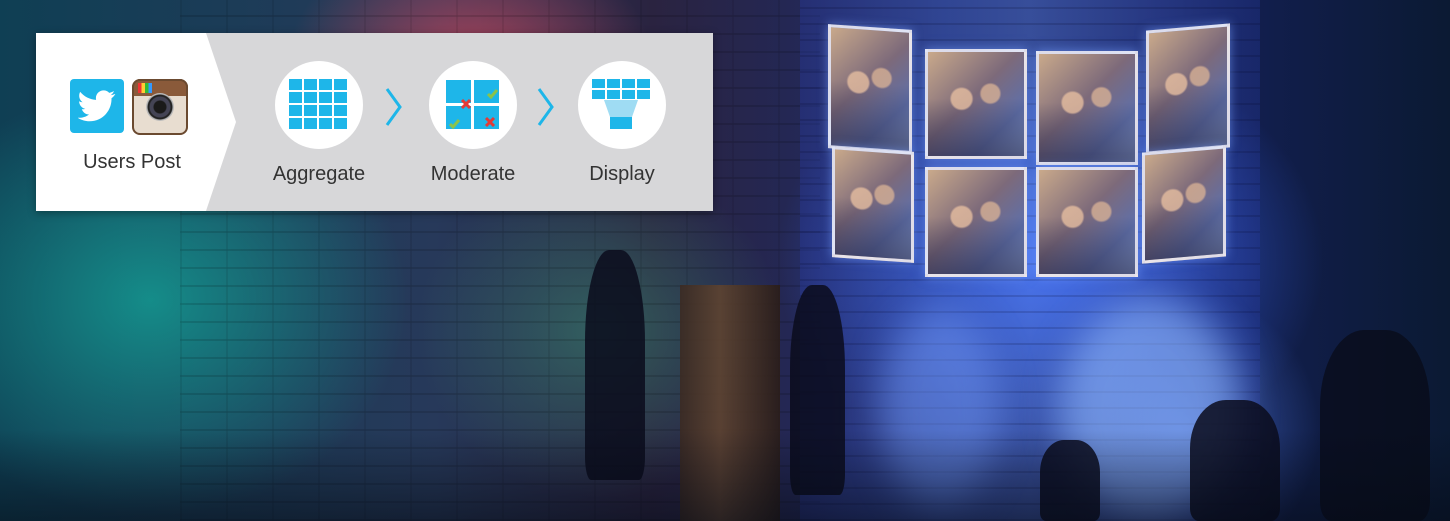 The height and width of the screenshot is (521, 1450). What do you see at coordinates (97, 106) in the screenshot?
I see `twitter-icon` at bounding box center [97, 106].